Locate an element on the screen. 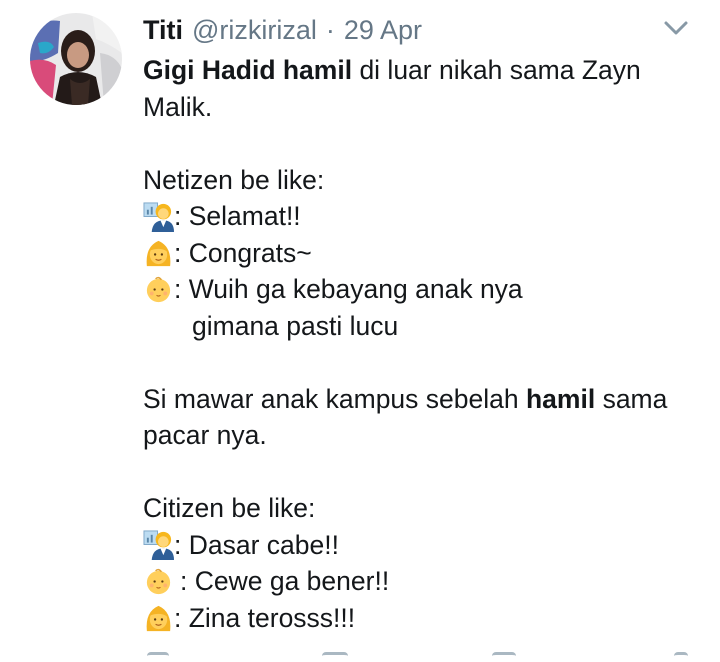  text-bold: Gigi Hadid hamil is located at coordinates (248, 70).